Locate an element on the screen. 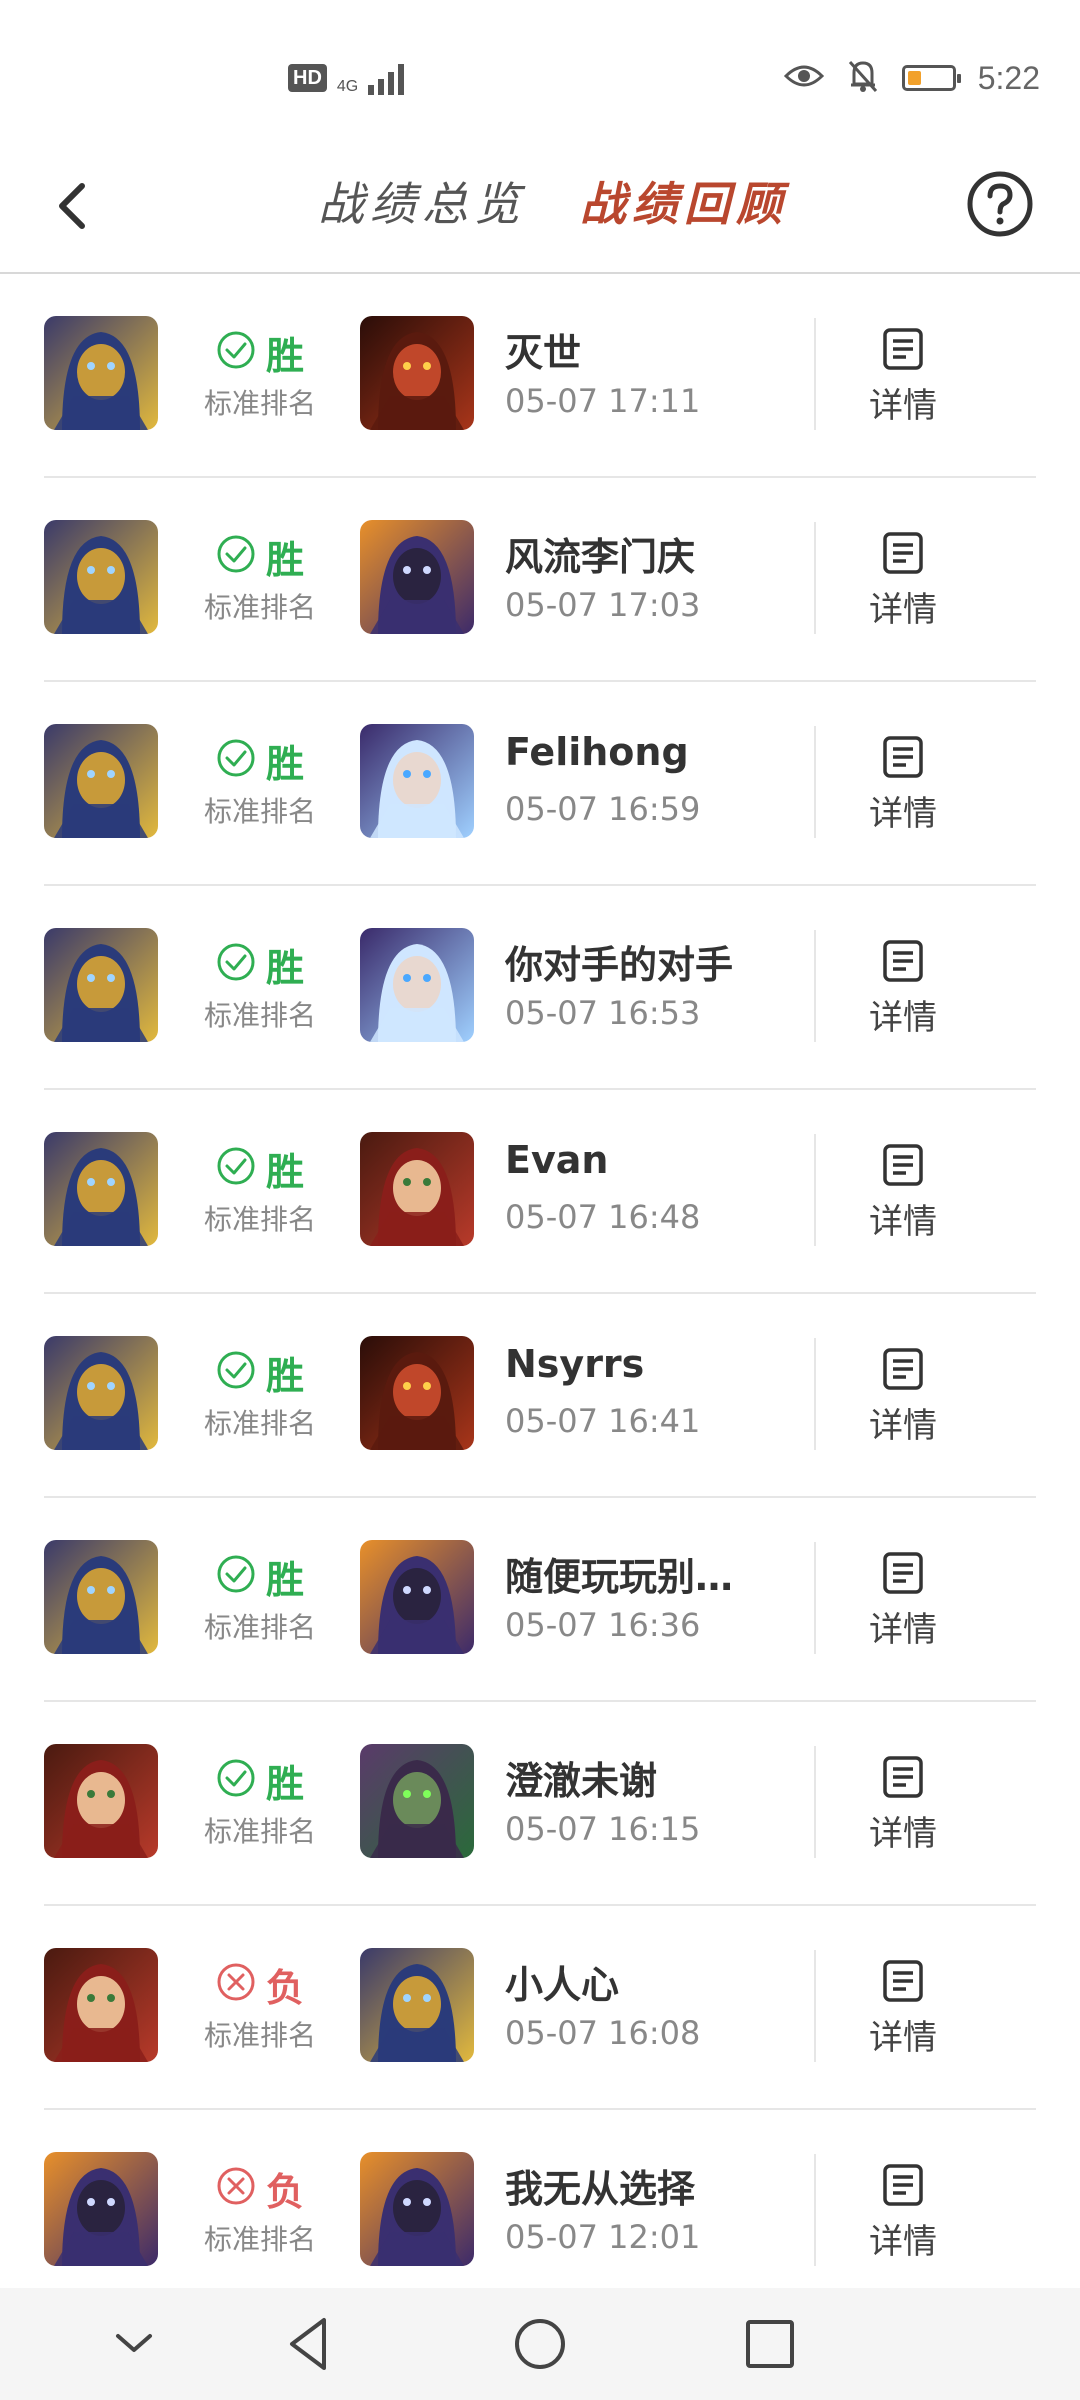  loss-x-icon is located at coordinates (236, 1984).